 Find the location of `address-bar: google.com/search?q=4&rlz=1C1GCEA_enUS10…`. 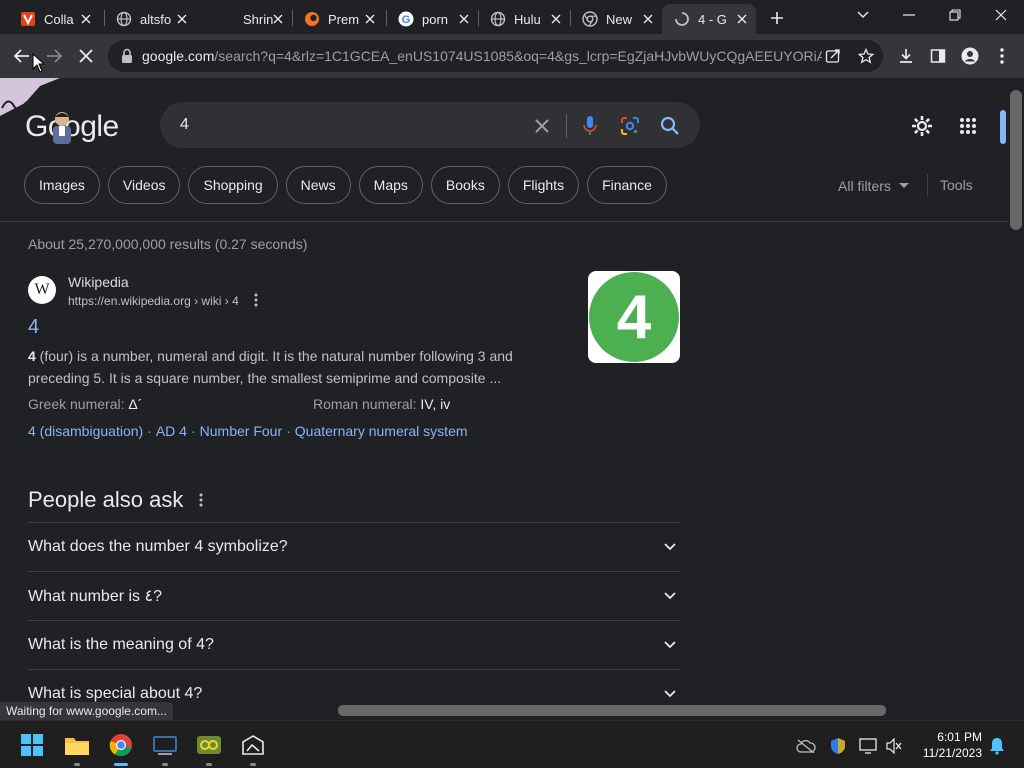

address-bar: google.com/search?q=4&rlz=1C1GCEA_enUS10… is located at coordinates (495, 56).